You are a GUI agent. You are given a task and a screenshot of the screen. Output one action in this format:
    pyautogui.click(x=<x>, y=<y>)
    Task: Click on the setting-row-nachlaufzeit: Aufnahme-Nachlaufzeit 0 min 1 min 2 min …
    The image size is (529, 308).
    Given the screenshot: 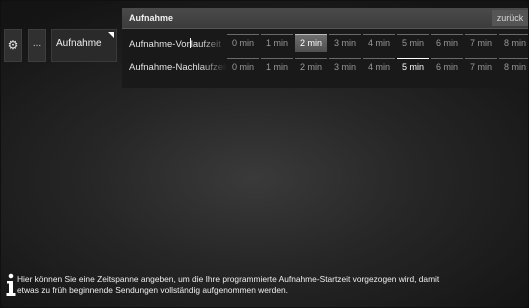 What is the action you would take?
    pyautogui.click(x=325, y=68)
    